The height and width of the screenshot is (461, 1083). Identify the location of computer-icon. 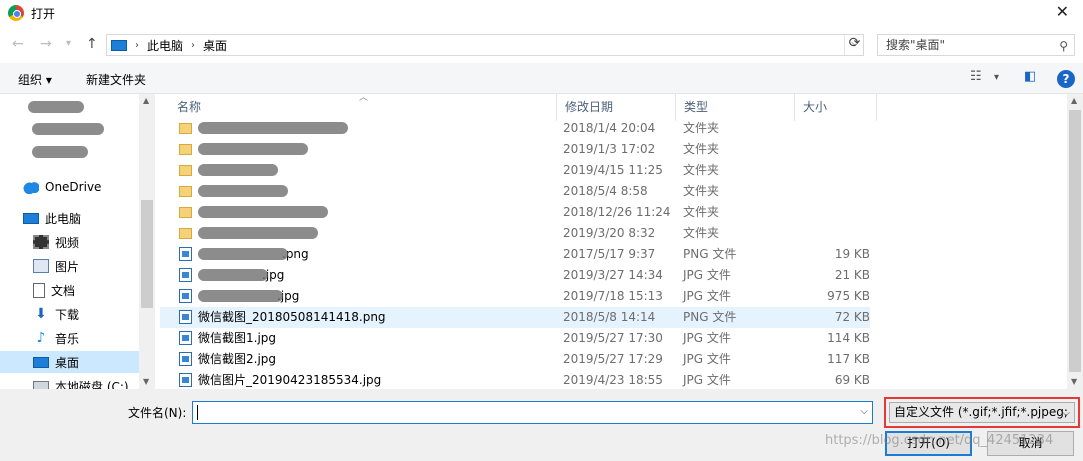
(31, 218).